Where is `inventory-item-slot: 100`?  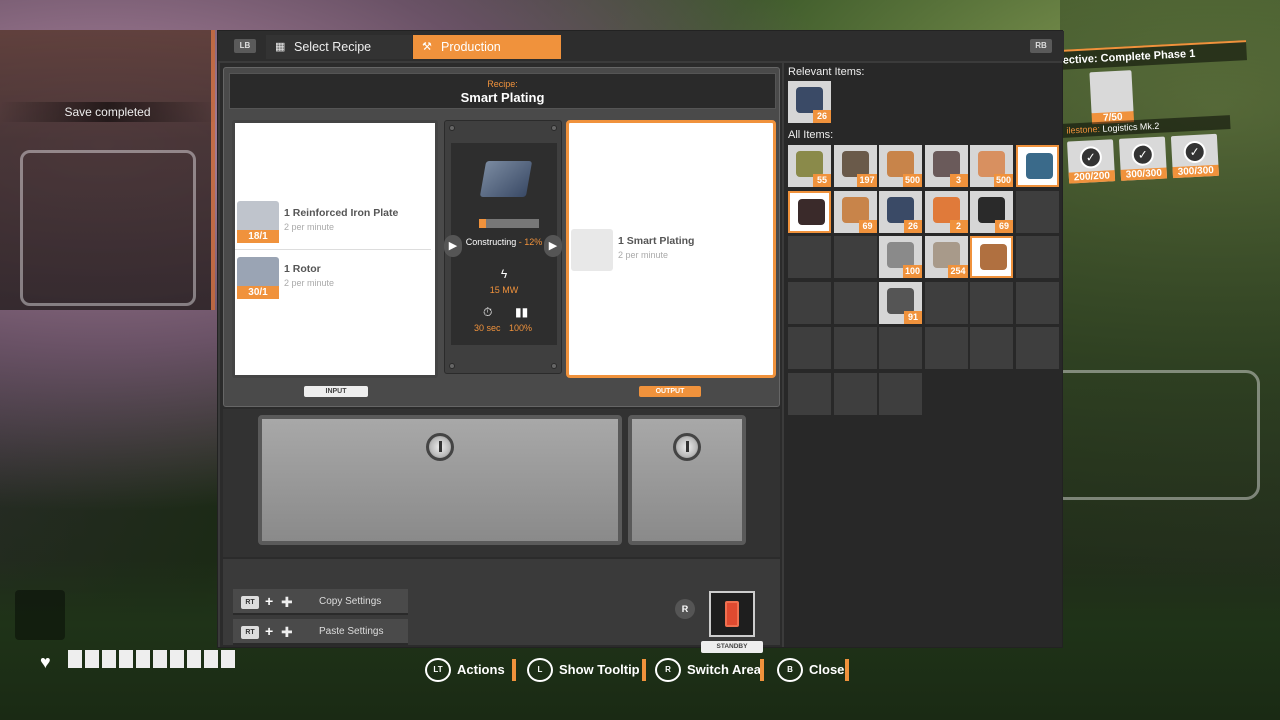
inventory-item-slot: 100 is located at coordinates (900, 257).